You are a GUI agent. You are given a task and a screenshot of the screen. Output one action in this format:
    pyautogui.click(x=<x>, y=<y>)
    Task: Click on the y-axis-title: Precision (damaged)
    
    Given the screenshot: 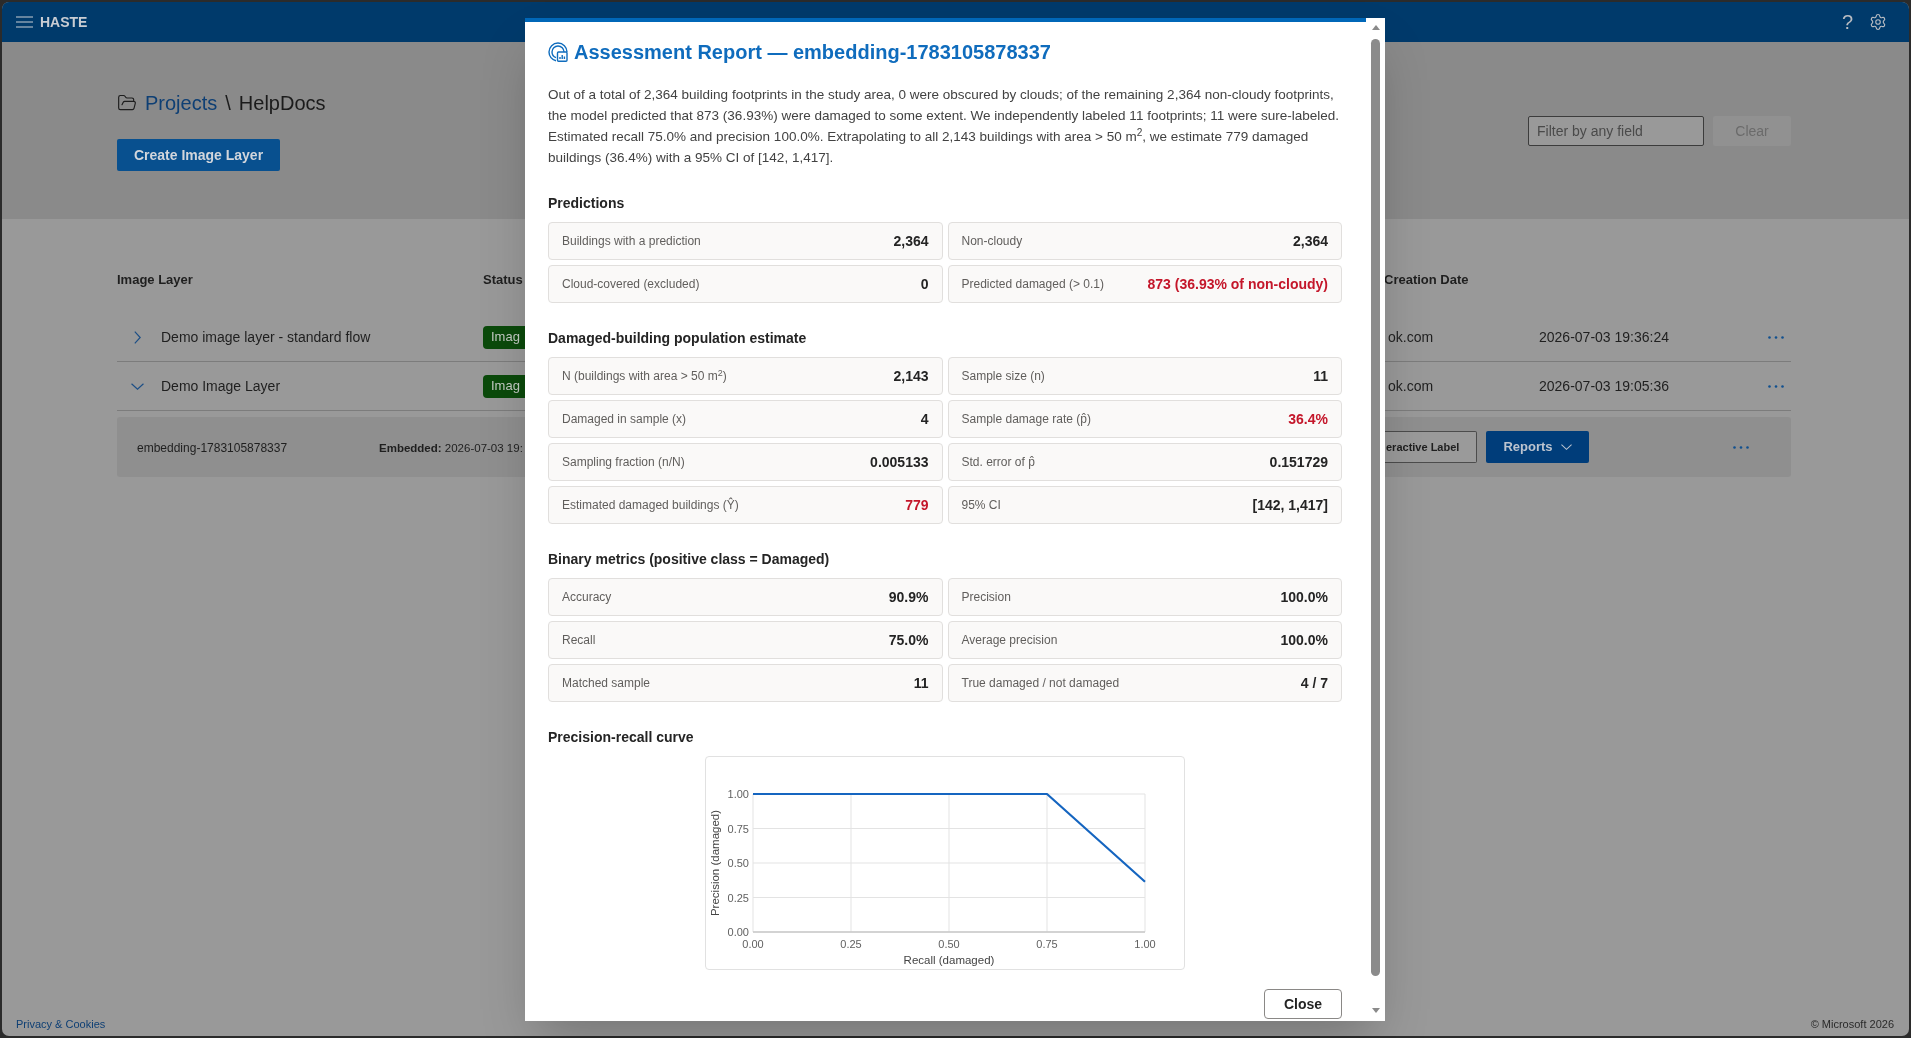 What is the action you would take?
    pyautogui.click(x=715, y=863)
    